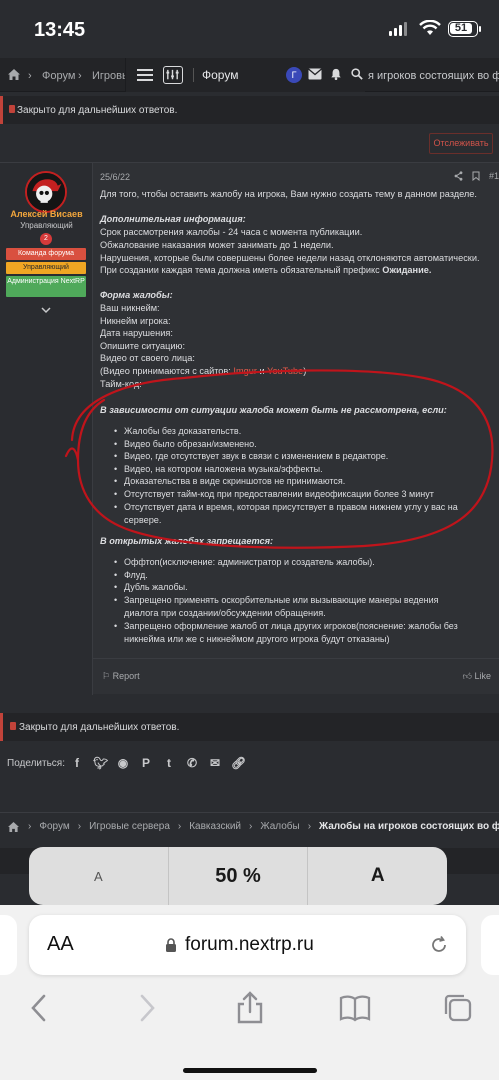 The height and width of the screenshot is (1080, 499). Describe the element at coordinates (490, 945) in the screenshot. I see `next-tab-preview` at that location.